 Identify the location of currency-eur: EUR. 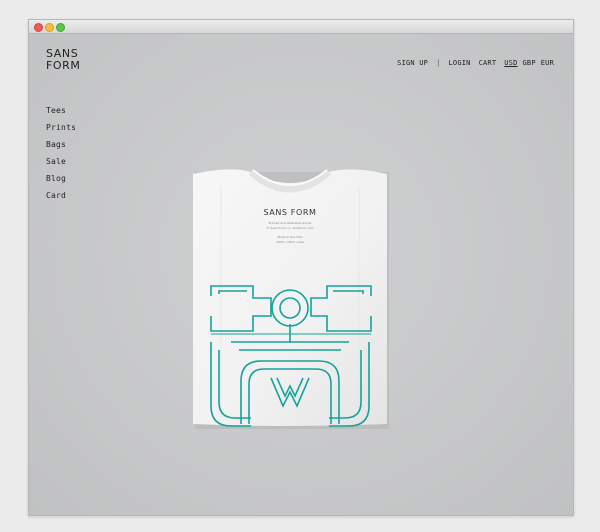
(547, 63).